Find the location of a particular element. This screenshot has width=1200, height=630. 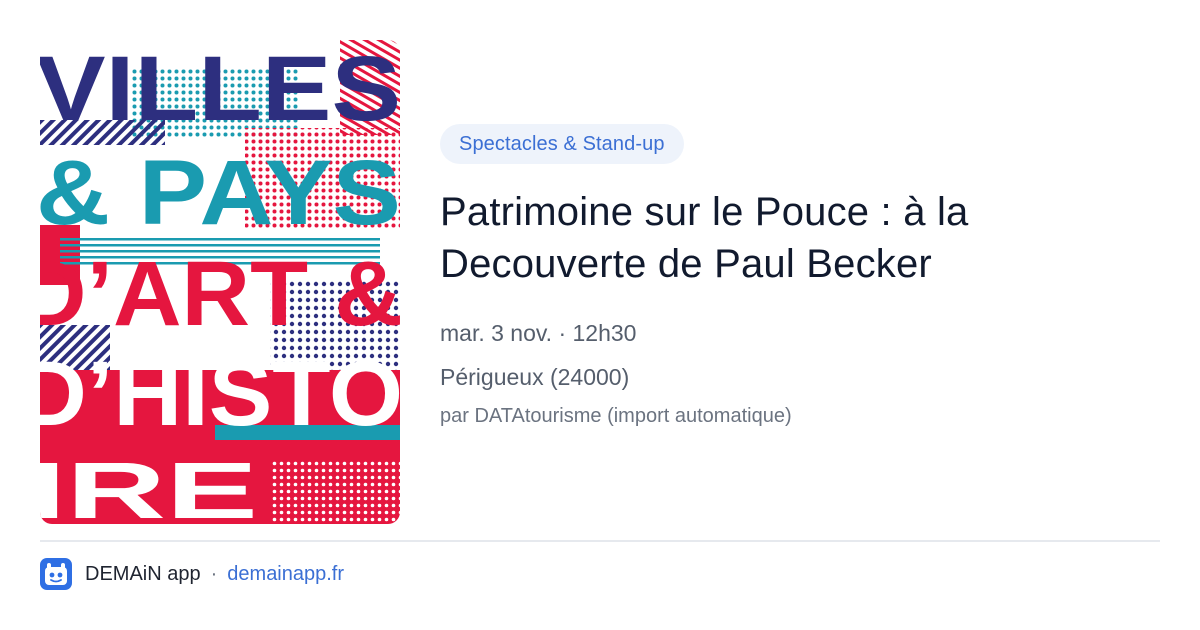

poster-line-5: IRE is located at coordinates (149, 485).